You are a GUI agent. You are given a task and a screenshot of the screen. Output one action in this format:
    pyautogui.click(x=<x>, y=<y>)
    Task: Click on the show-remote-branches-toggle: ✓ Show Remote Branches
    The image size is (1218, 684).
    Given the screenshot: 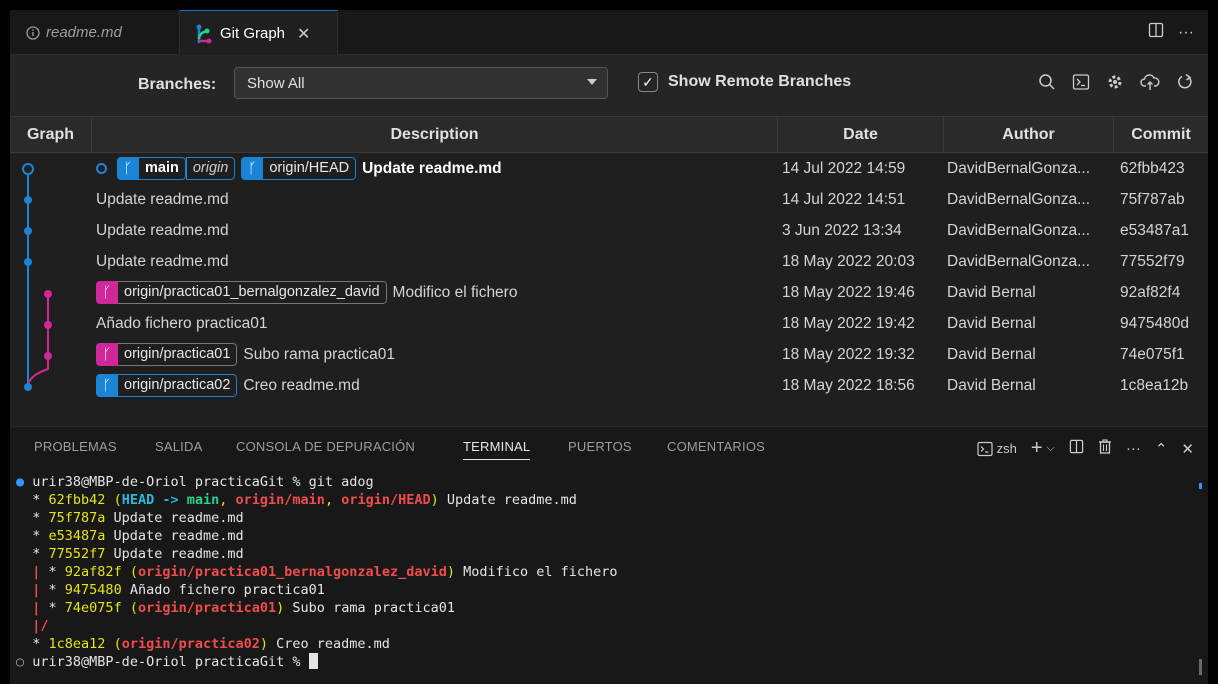 What is the action you would take?
    pyautogui.click(x=744, y=82)
    